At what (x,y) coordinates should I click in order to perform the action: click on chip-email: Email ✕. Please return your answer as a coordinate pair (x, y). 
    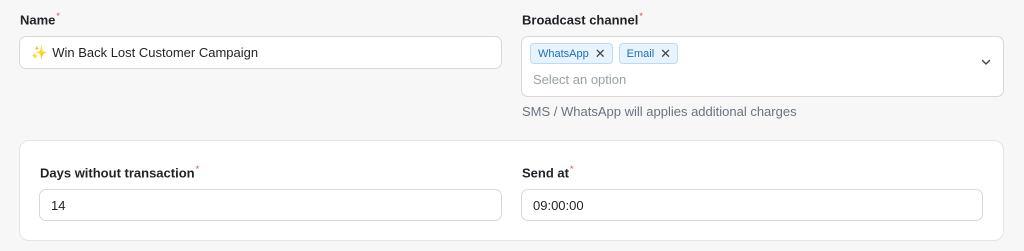
    Looking at the image, I should click on (648, 53).